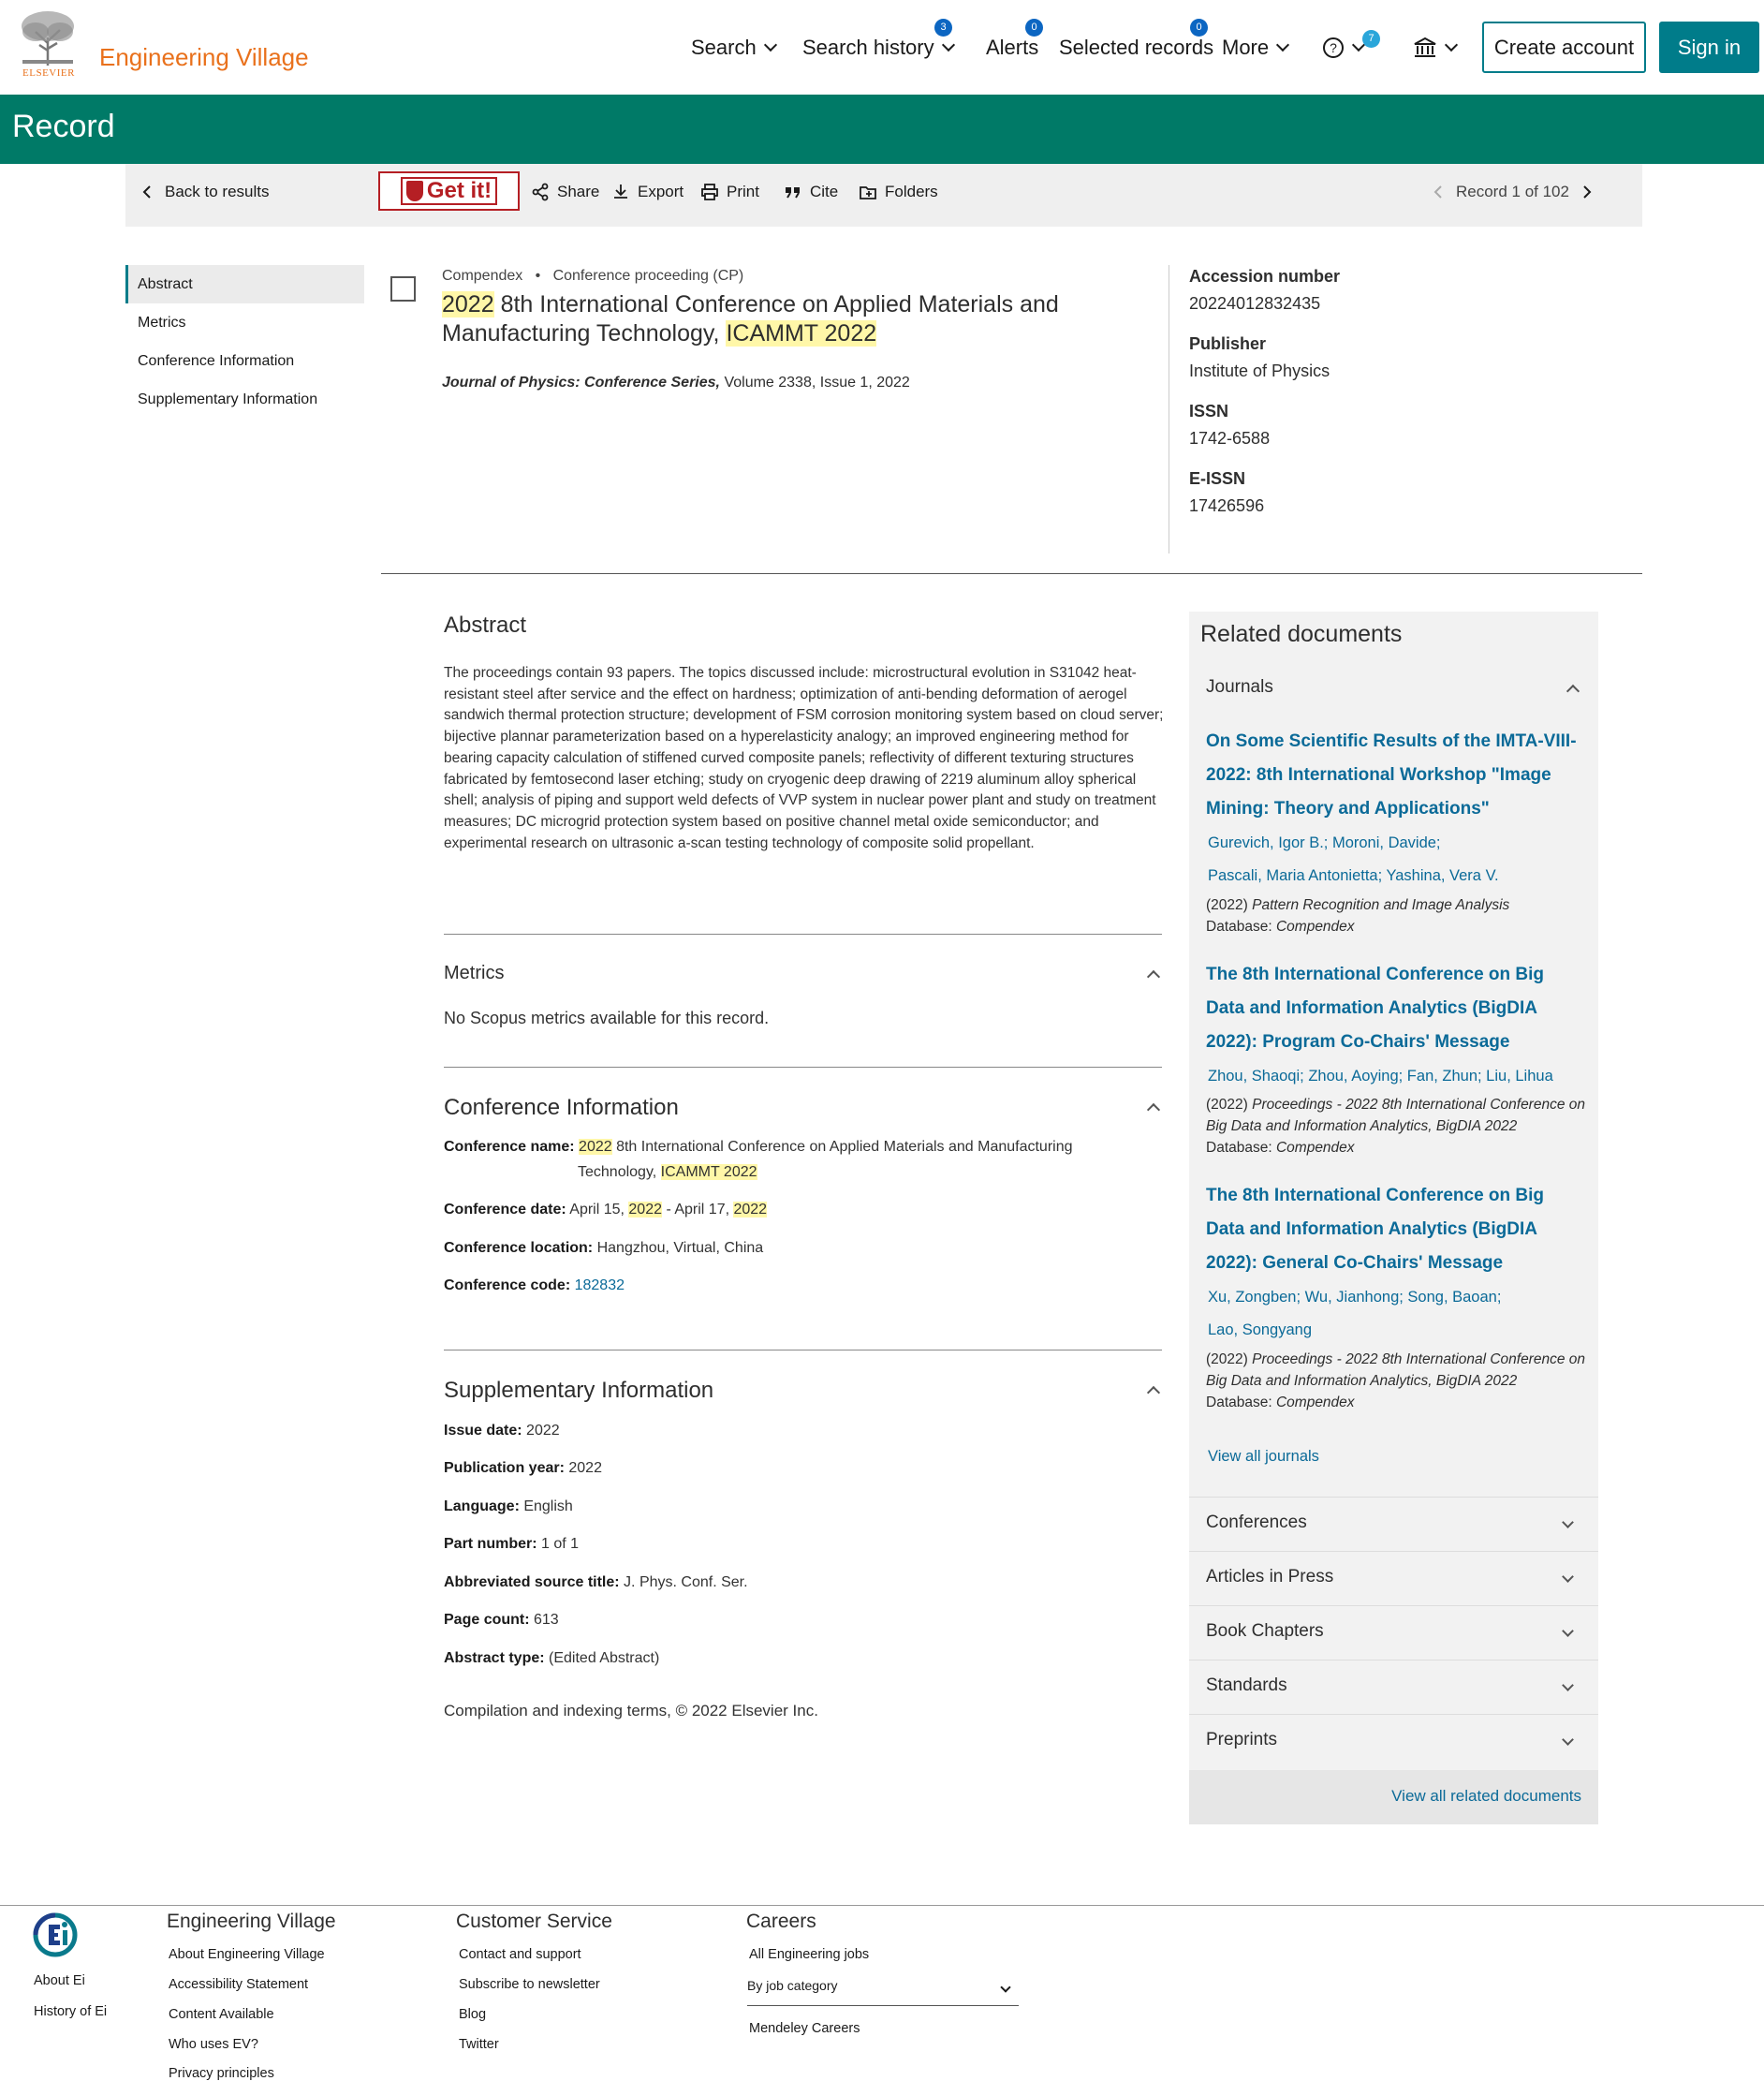  Describe the element at coordinates (1393, 1687) in the screenshot. I see `related-category-standards: Standards` at that location.